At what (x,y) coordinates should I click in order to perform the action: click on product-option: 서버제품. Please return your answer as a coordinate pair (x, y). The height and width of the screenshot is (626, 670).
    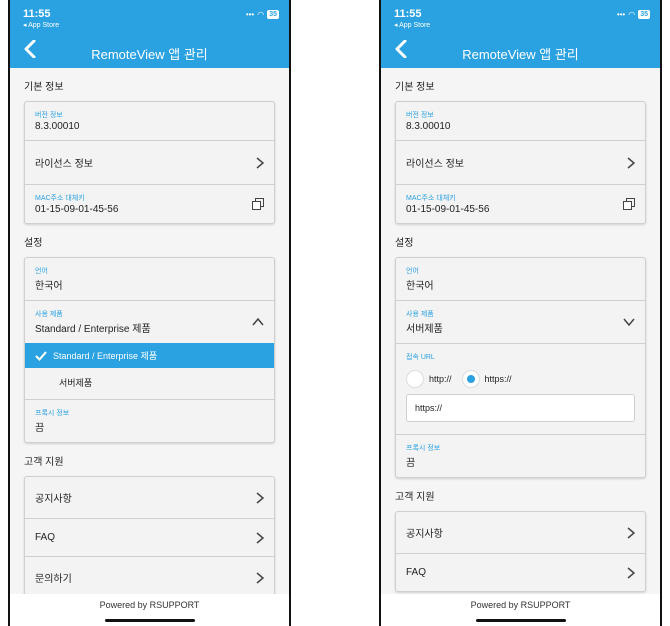
    Looking at the image, I should click on (149, 383).